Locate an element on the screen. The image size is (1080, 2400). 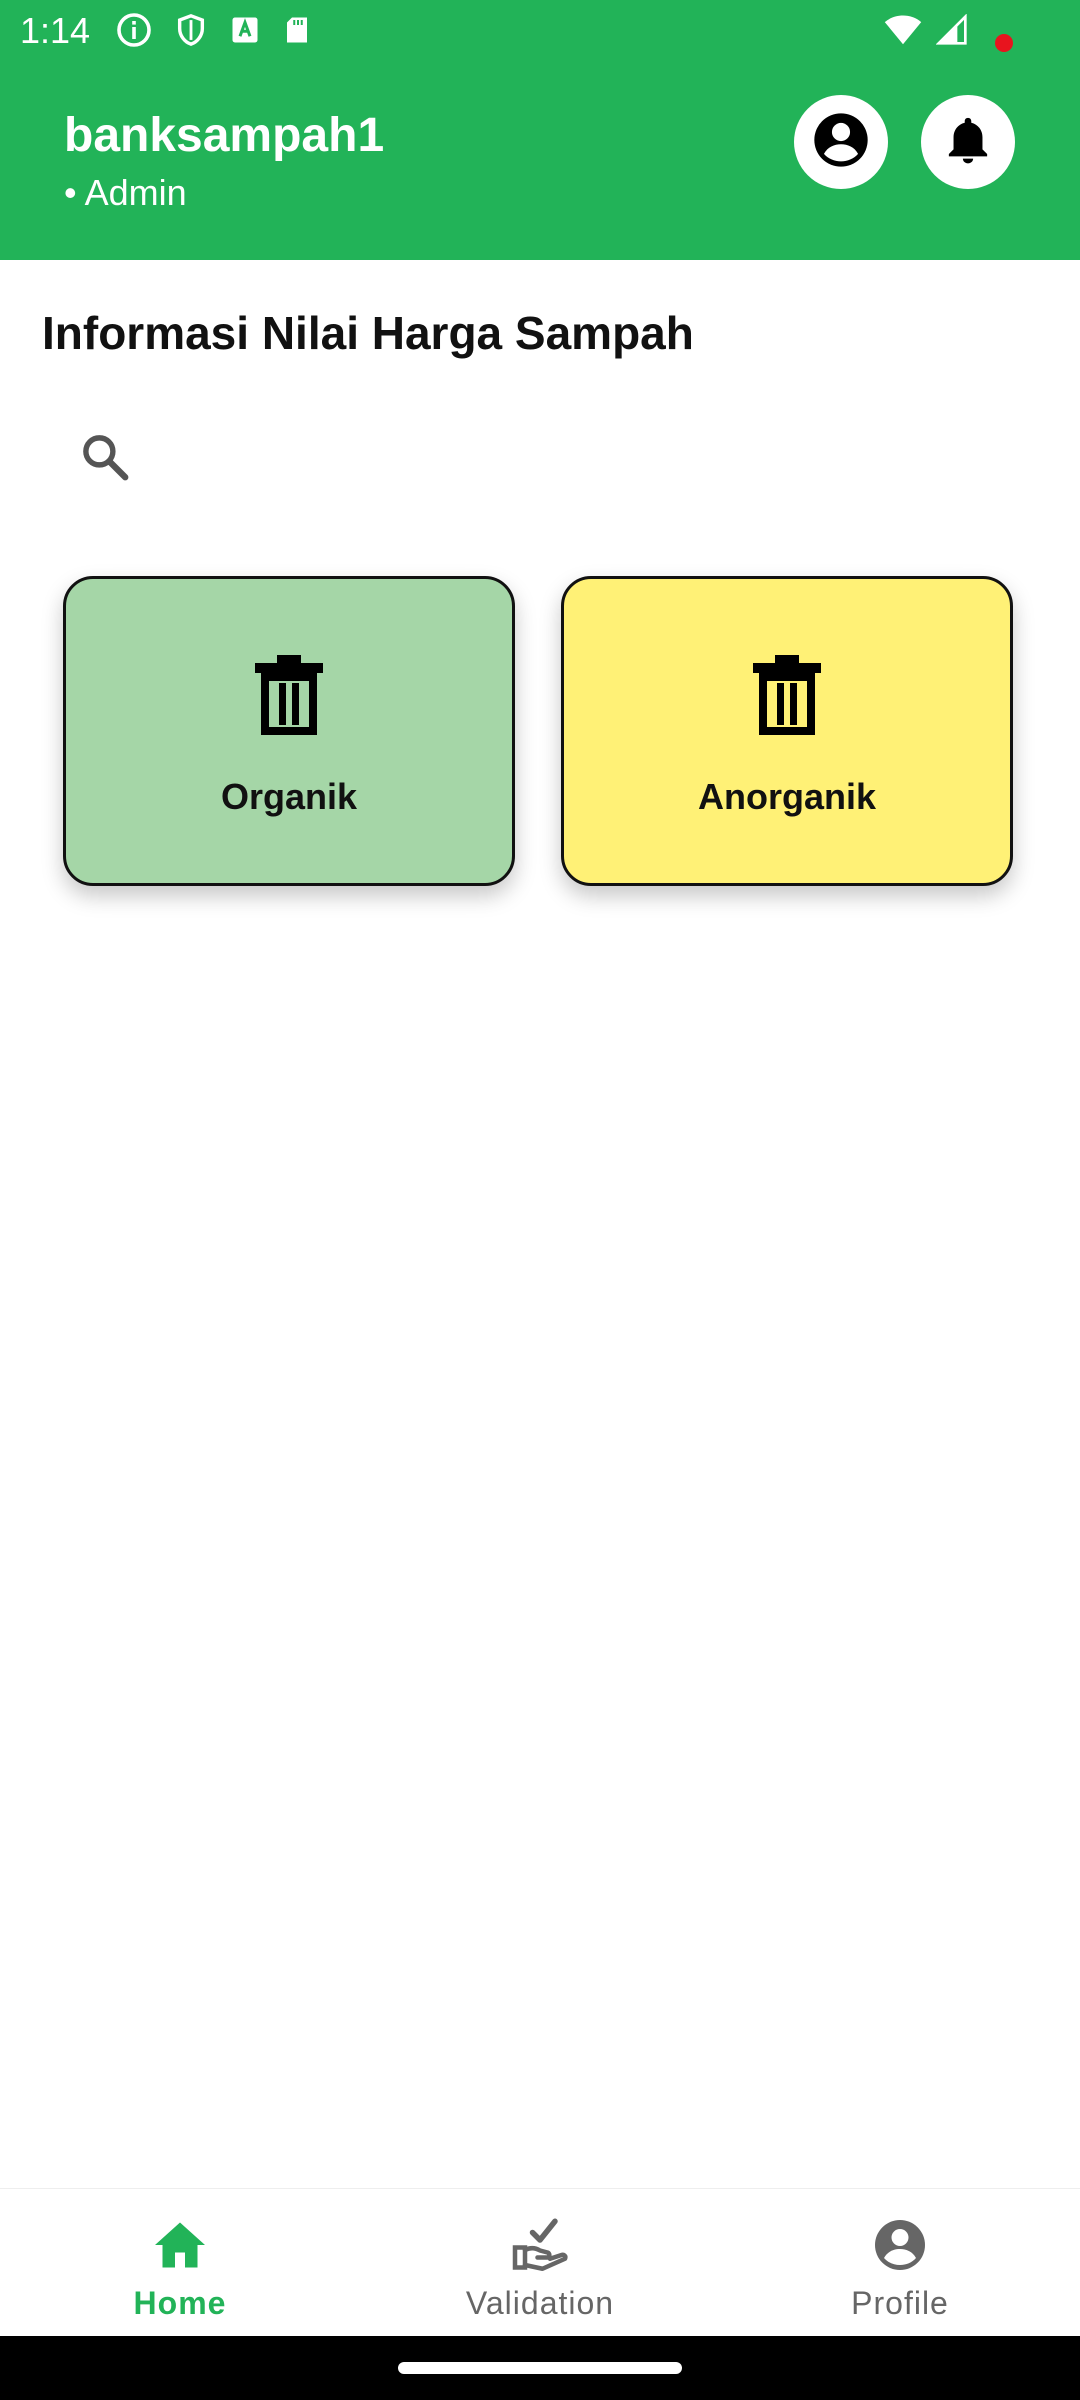
status-icons-right is located at coordinates (926, 30).